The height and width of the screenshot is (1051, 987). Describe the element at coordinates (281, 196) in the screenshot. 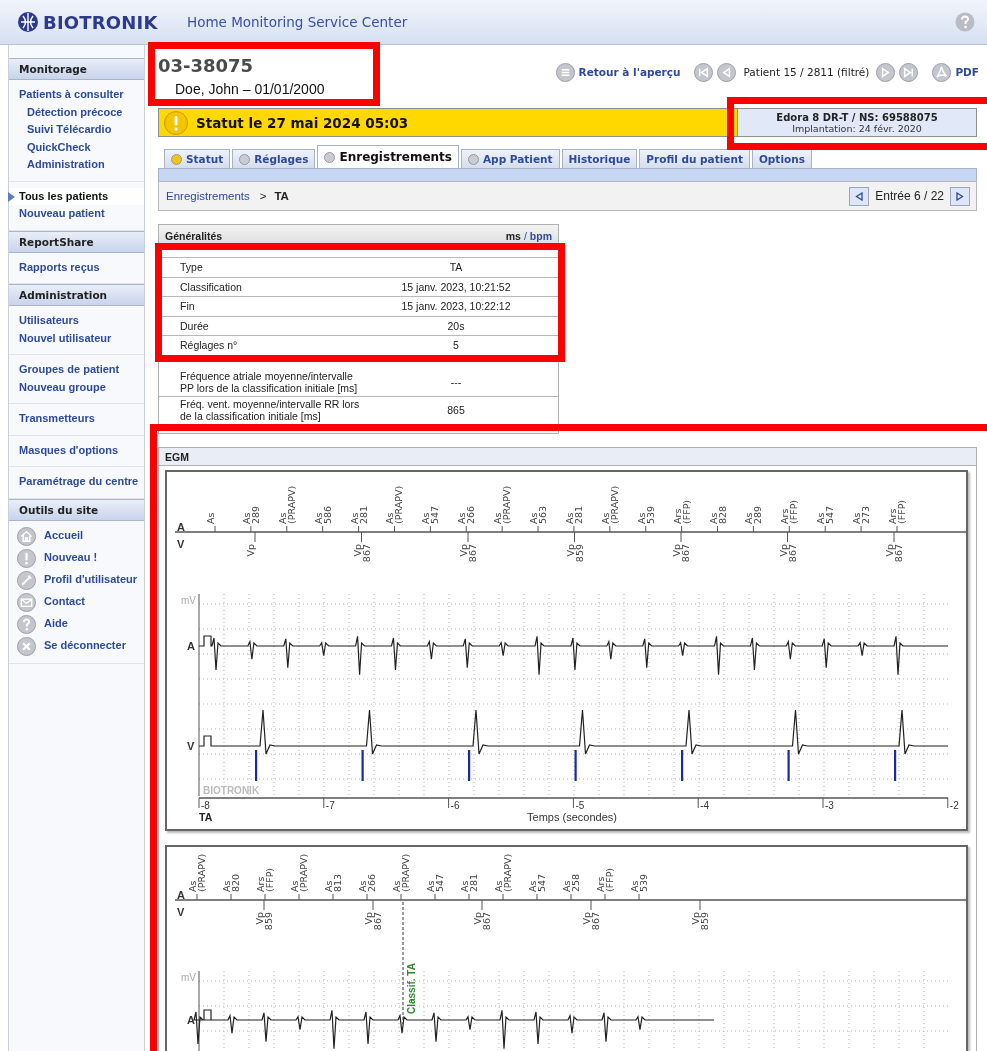

I see `breadcrumb-current: TA` at that location.